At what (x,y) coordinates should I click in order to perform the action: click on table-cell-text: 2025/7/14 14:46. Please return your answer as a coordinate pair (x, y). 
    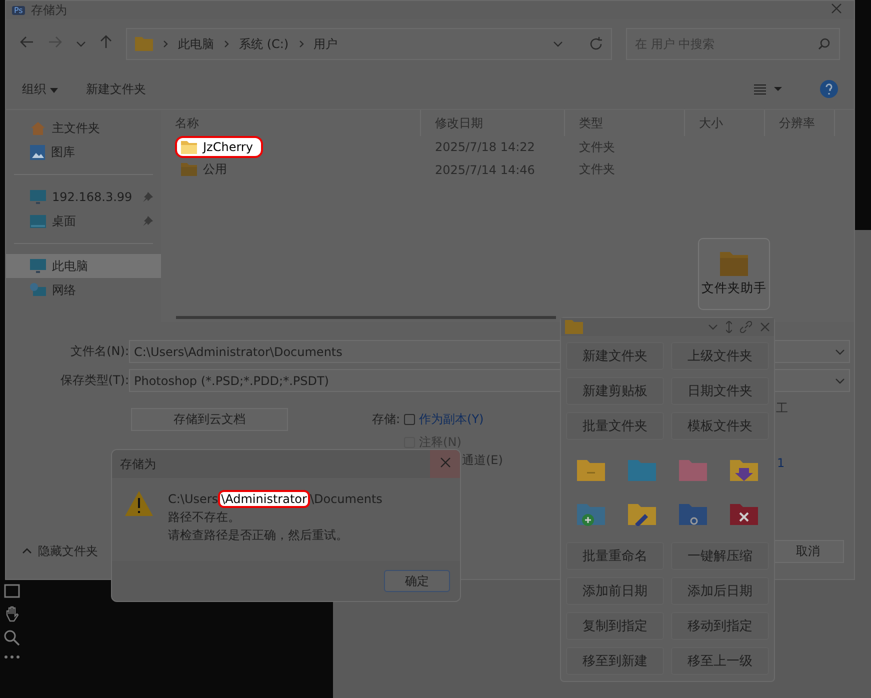
    Looking at the image, I should click on (485, 169).